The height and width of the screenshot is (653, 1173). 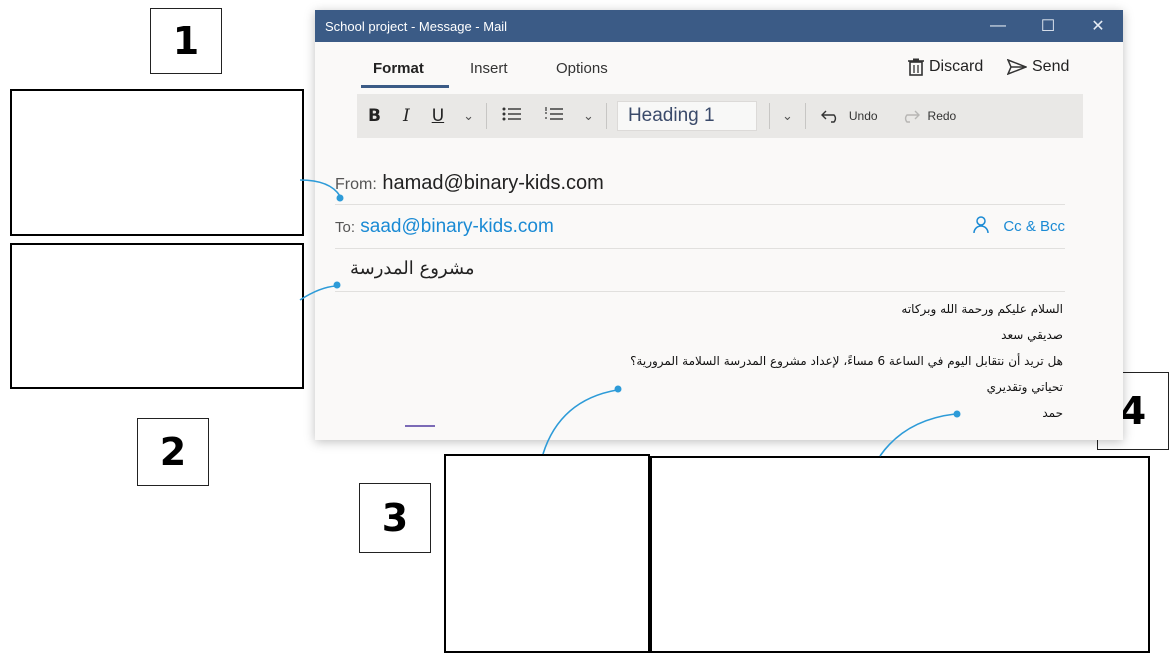 I want to click on from-row: From: hamad@binary-kids.com, so click(x=700, y=183).